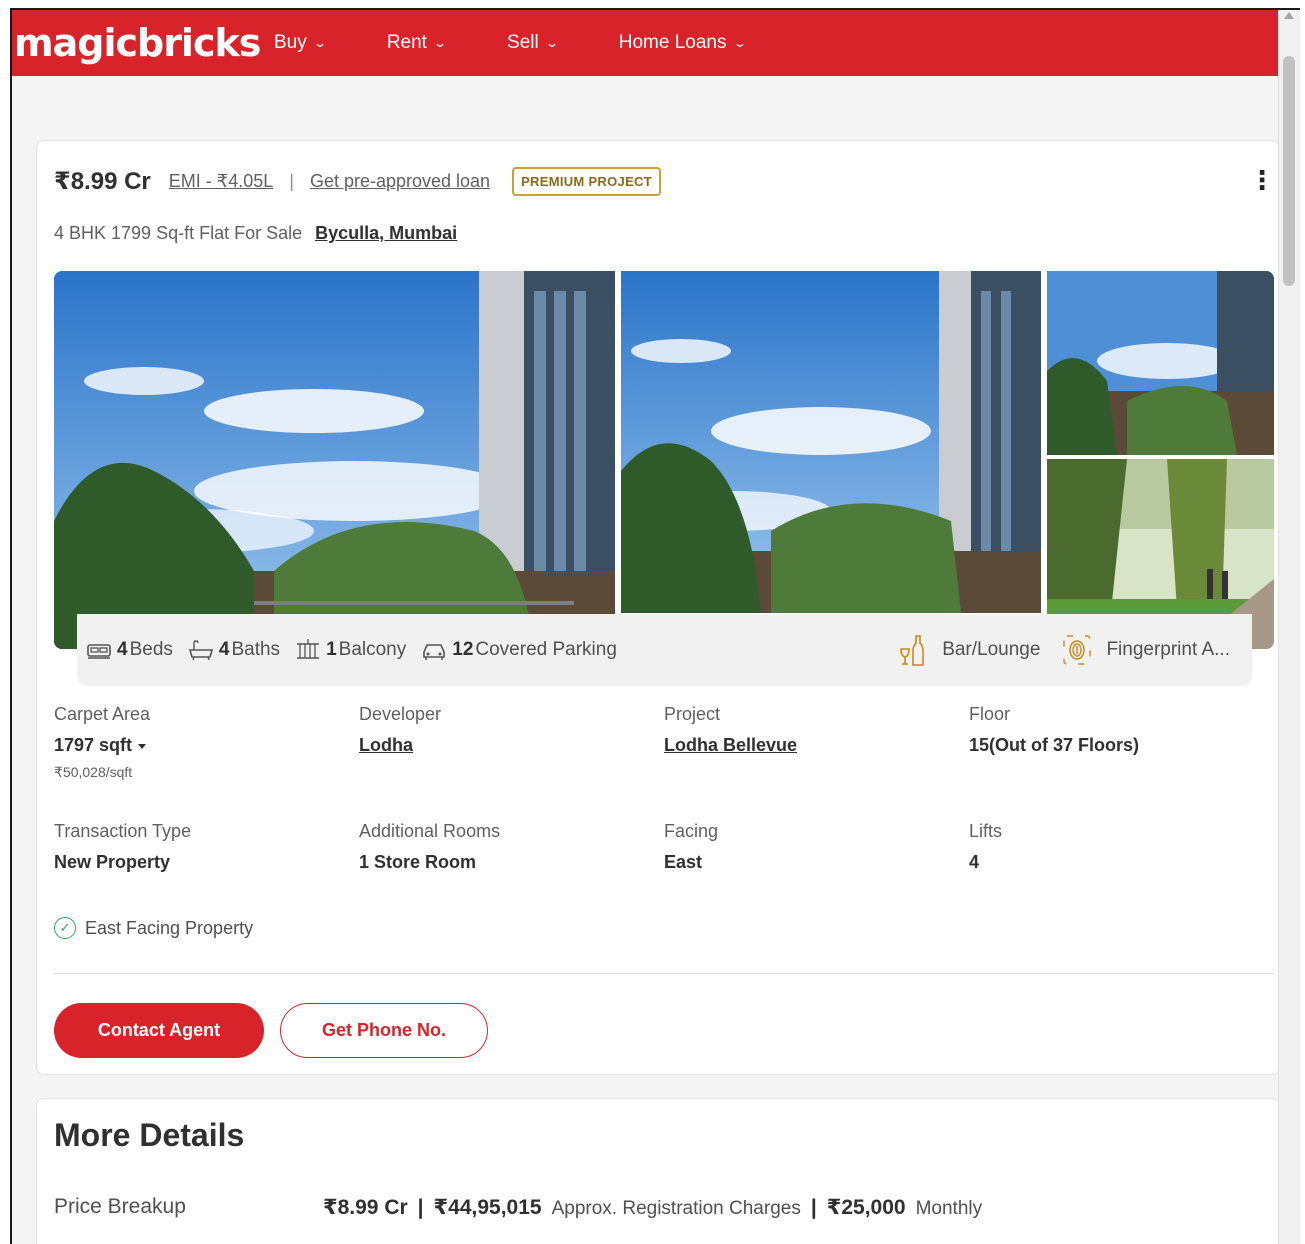 The image size is (1305, 1244). I want to click on project-link: Lodha Bellevue, so click(814, 745).